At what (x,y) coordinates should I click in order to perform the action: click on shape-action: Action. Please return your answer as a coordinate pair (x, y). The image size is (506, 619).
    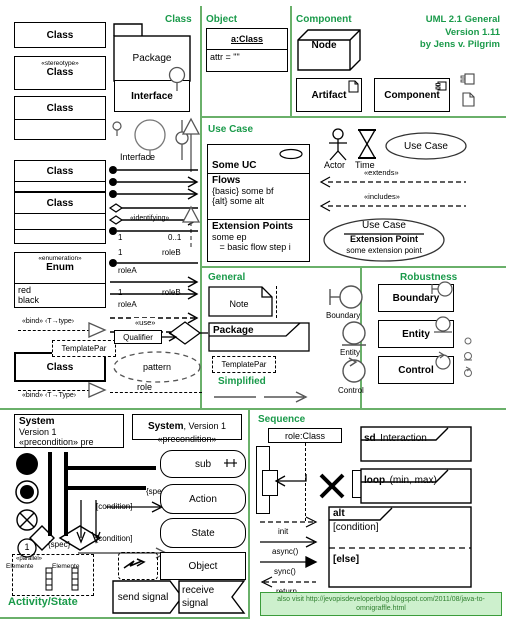
    Looking at the image, I should click on (203, 499).